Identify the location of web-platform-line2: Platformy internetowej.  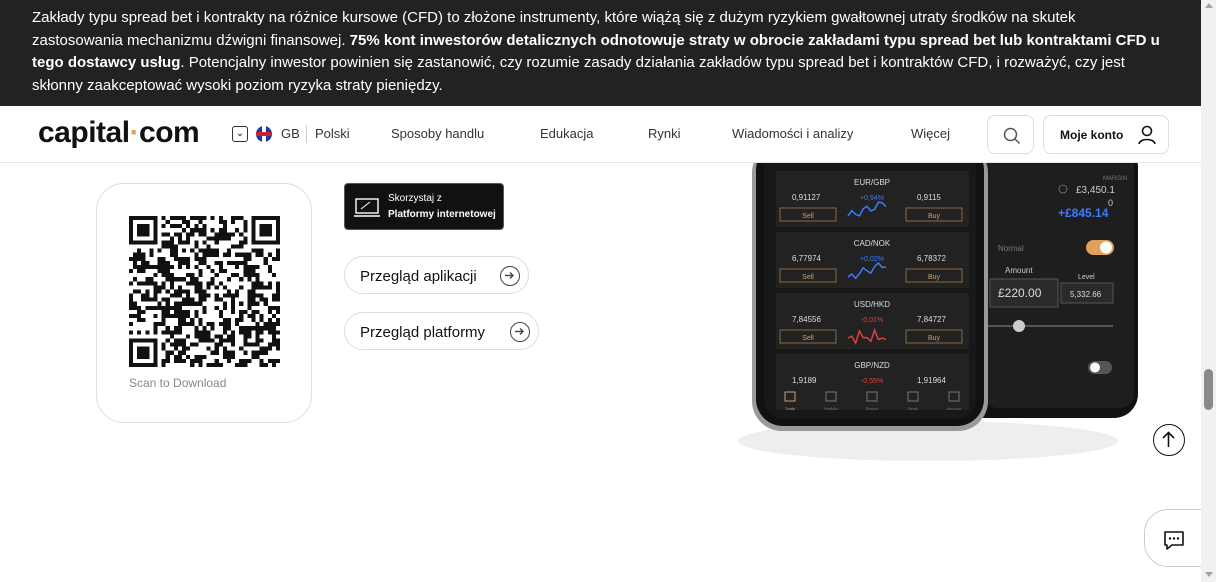
(442, 214).